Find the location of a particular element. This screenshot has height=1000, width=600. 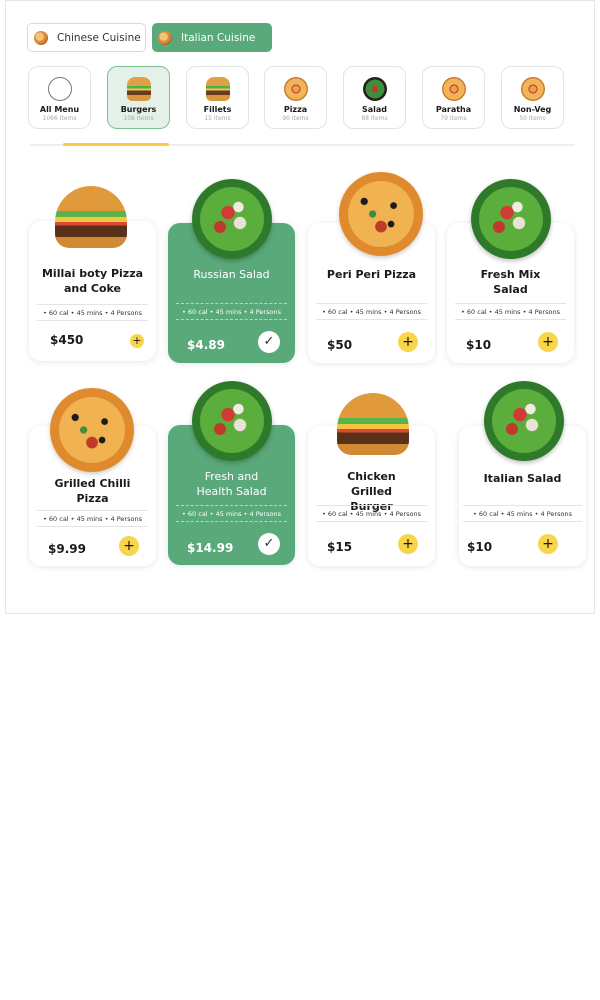

category-count: 88 Items is located at coordinates (374, 118).